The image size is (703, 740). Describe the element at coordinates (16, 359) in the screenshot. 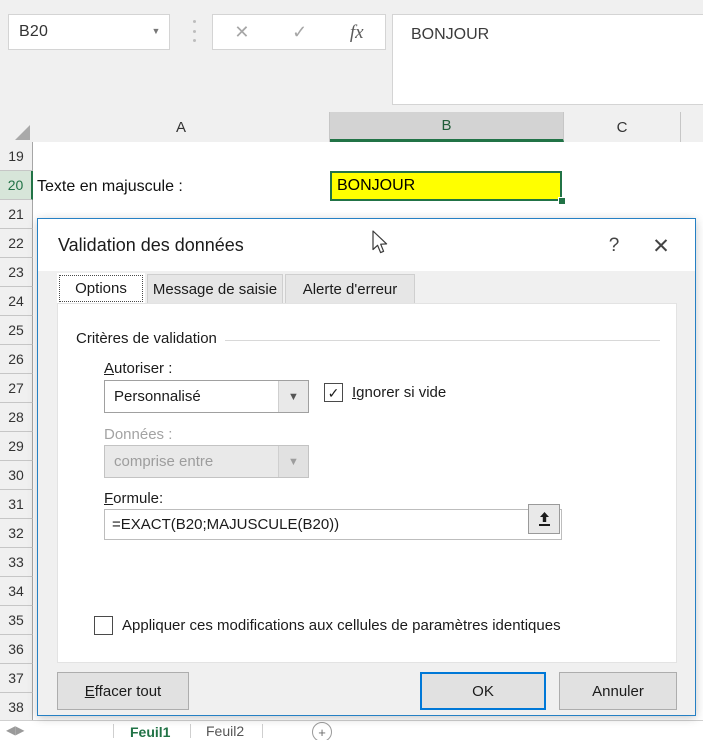

I see `row-header: 26` at that location.